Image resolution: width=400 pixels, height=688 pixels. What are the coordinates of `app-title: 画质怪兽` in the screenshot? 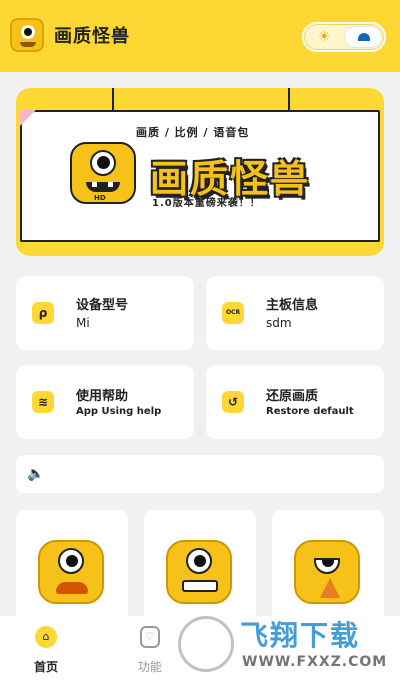 It's located at (92, 36).